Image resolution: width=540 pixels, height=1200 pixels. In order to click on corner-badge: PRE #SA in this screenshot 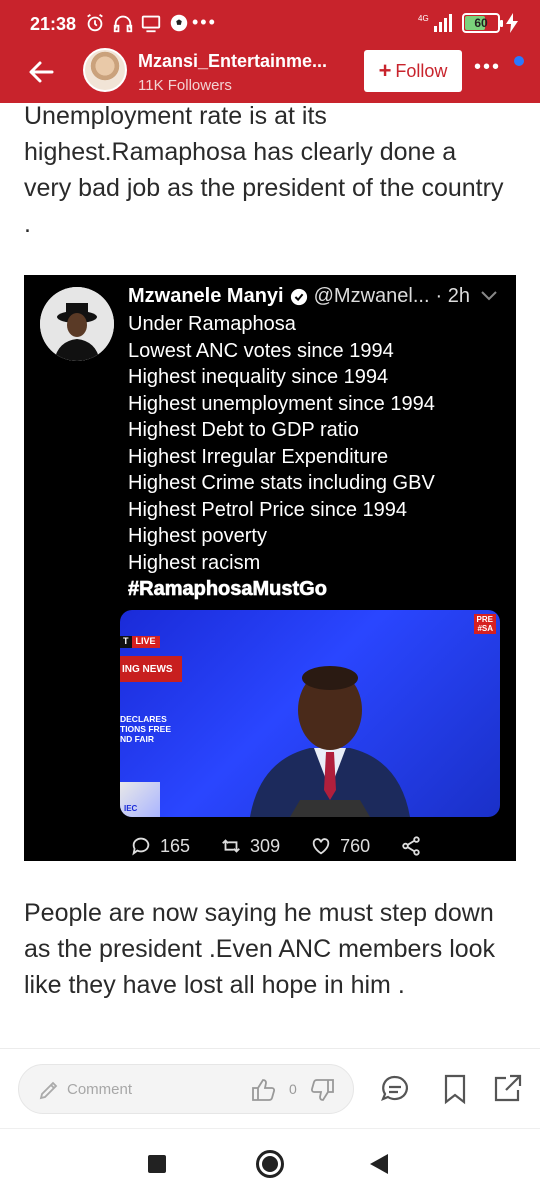, I will do `click(484, 624)`.